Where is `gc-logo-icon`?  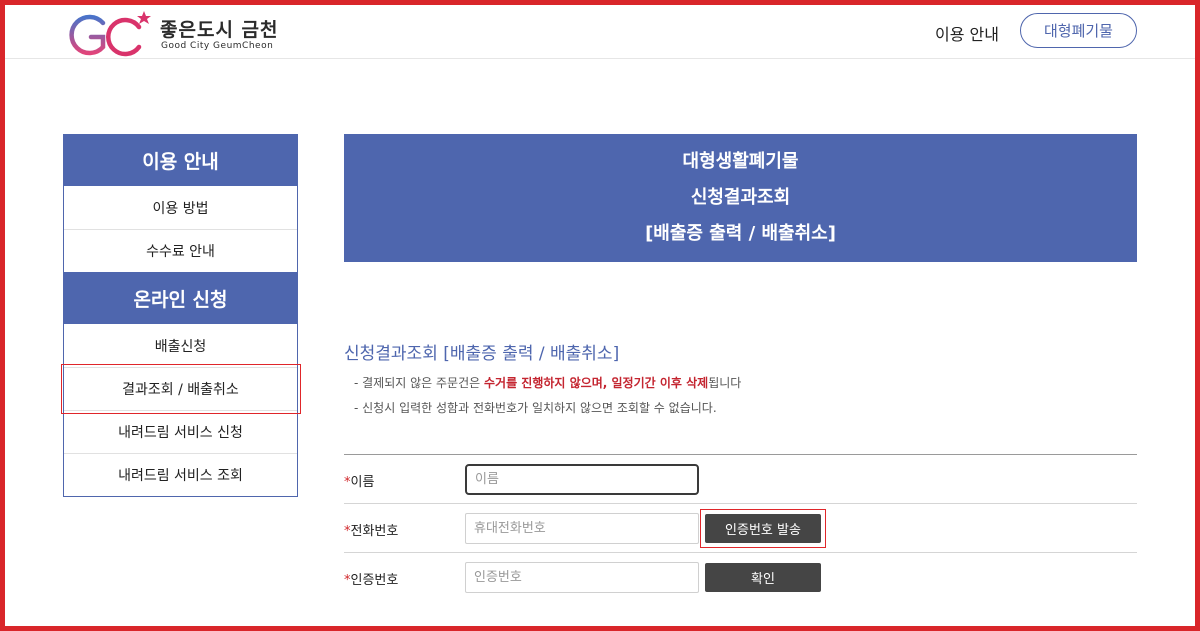
gc-logo-icon is located at coordinates (110, 34).